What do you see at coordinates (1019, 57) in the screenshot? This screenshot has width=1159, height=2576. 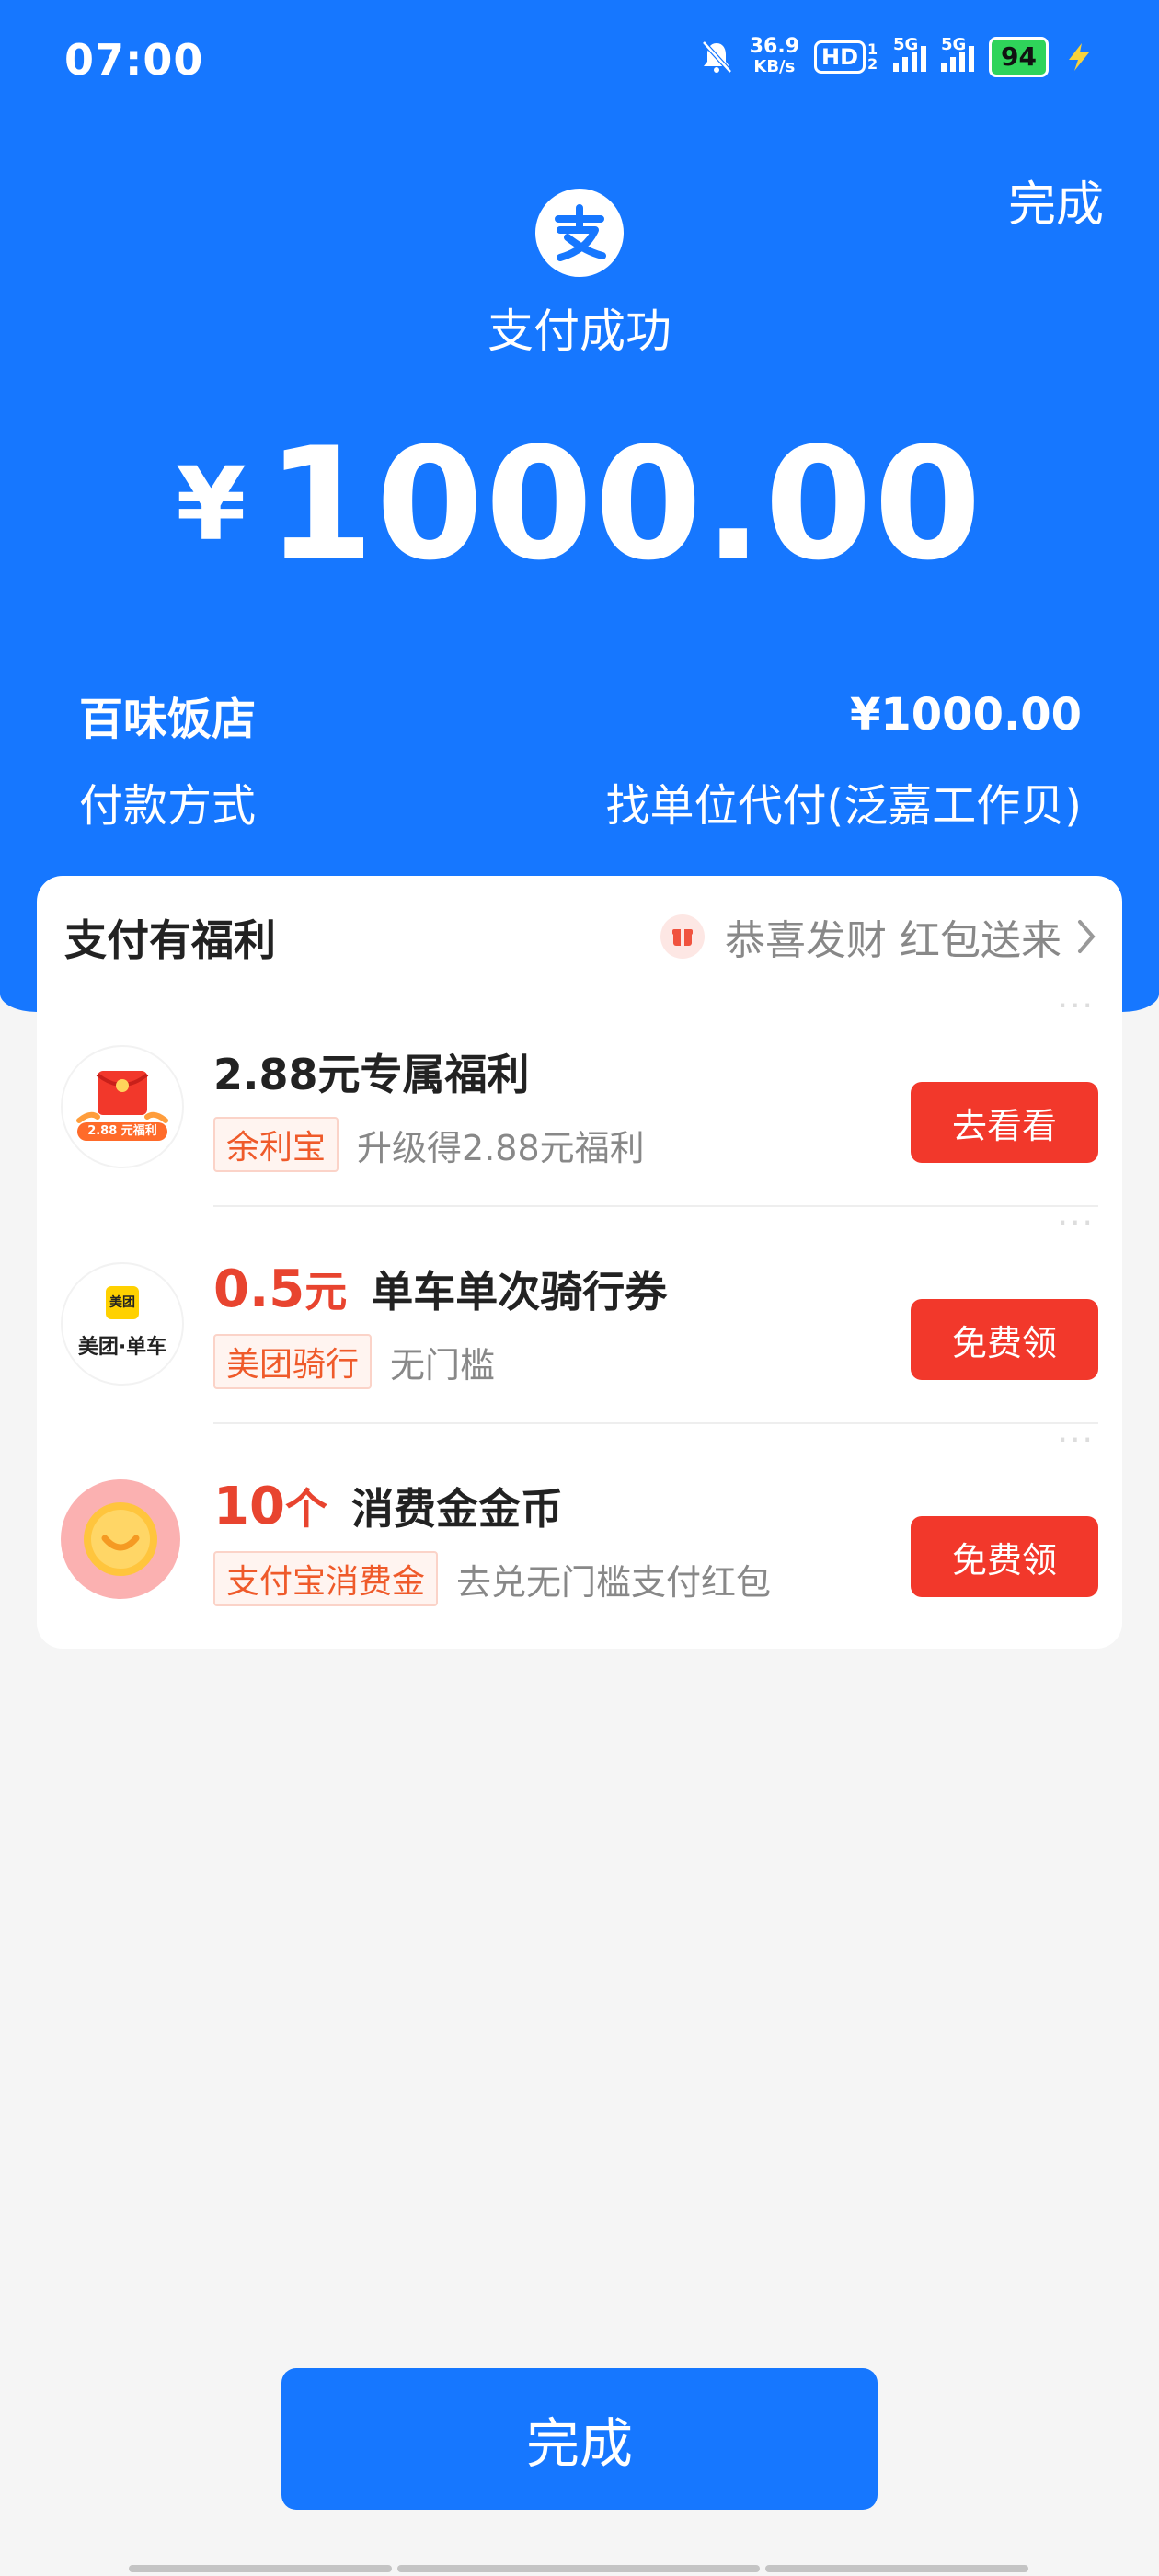 I see `battery-level: 94` at bounding box center [1019, 57].